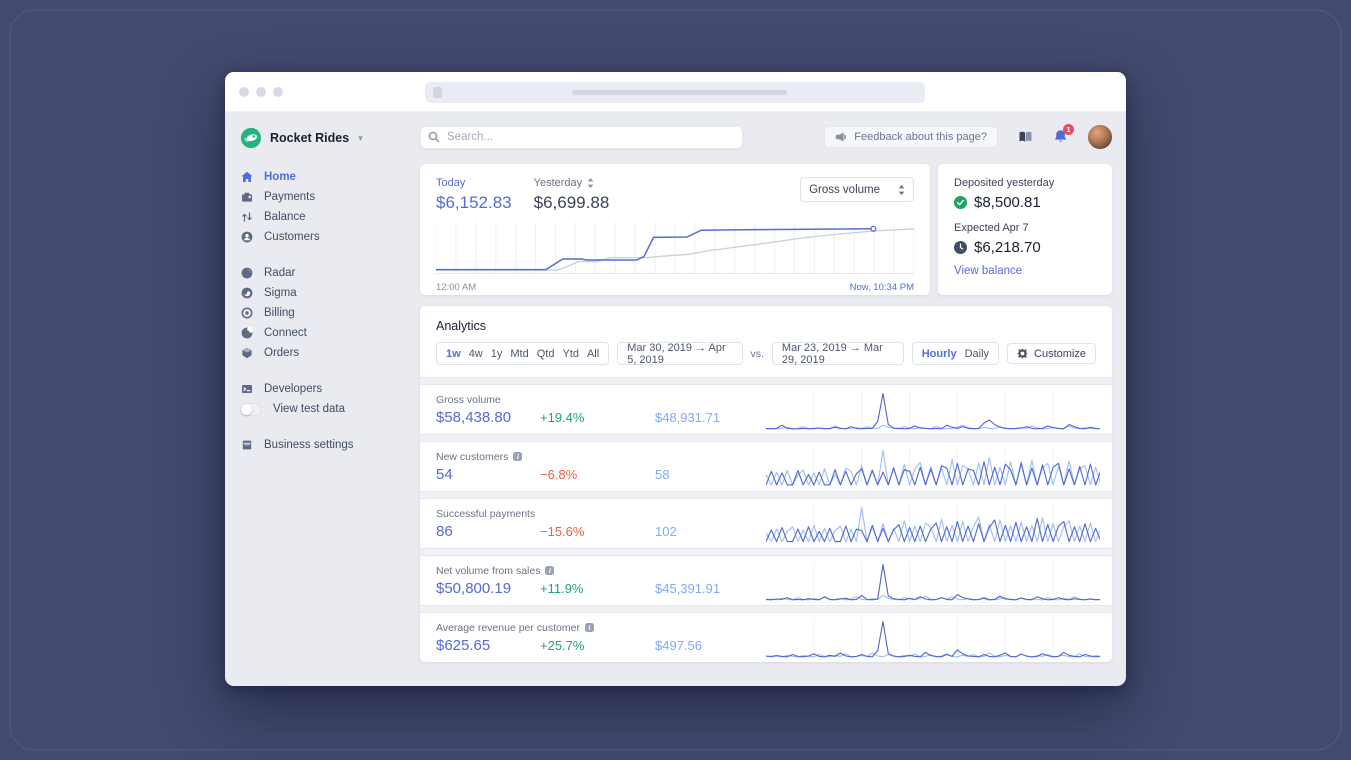  I want to click on sidebar-item-label: Customers, so click(292, 237).